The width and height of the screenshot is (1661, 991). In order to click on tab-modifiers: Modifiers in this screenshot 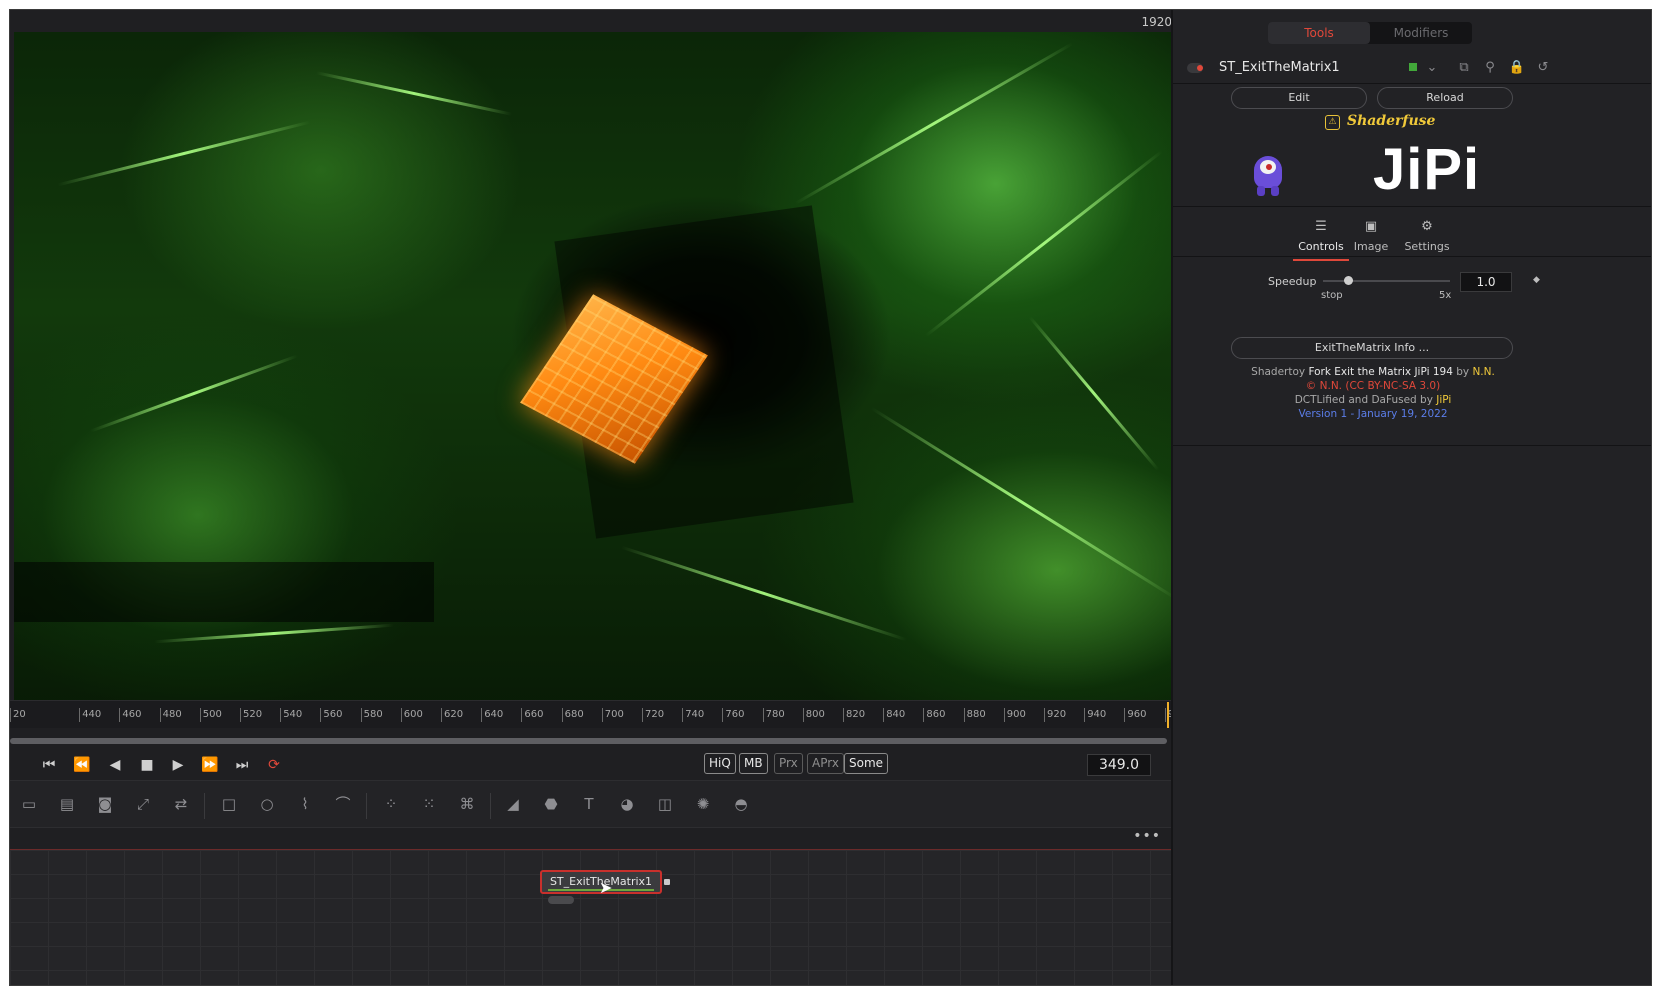, I will do `click(1421, 33)`.